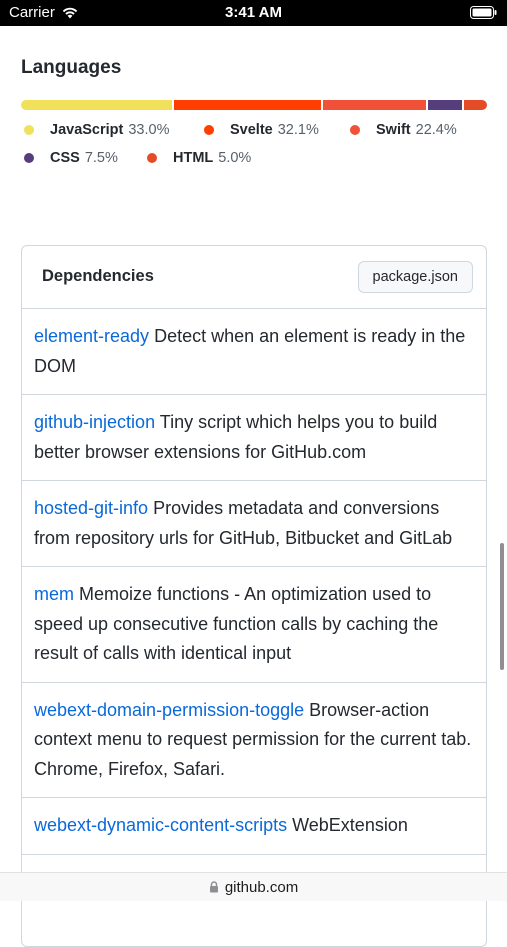 This screenshot has width=507, height=947. Describe the element at coordinates (91, 336) in the screenshot. I see `dependency-link: element-ready` at that location.